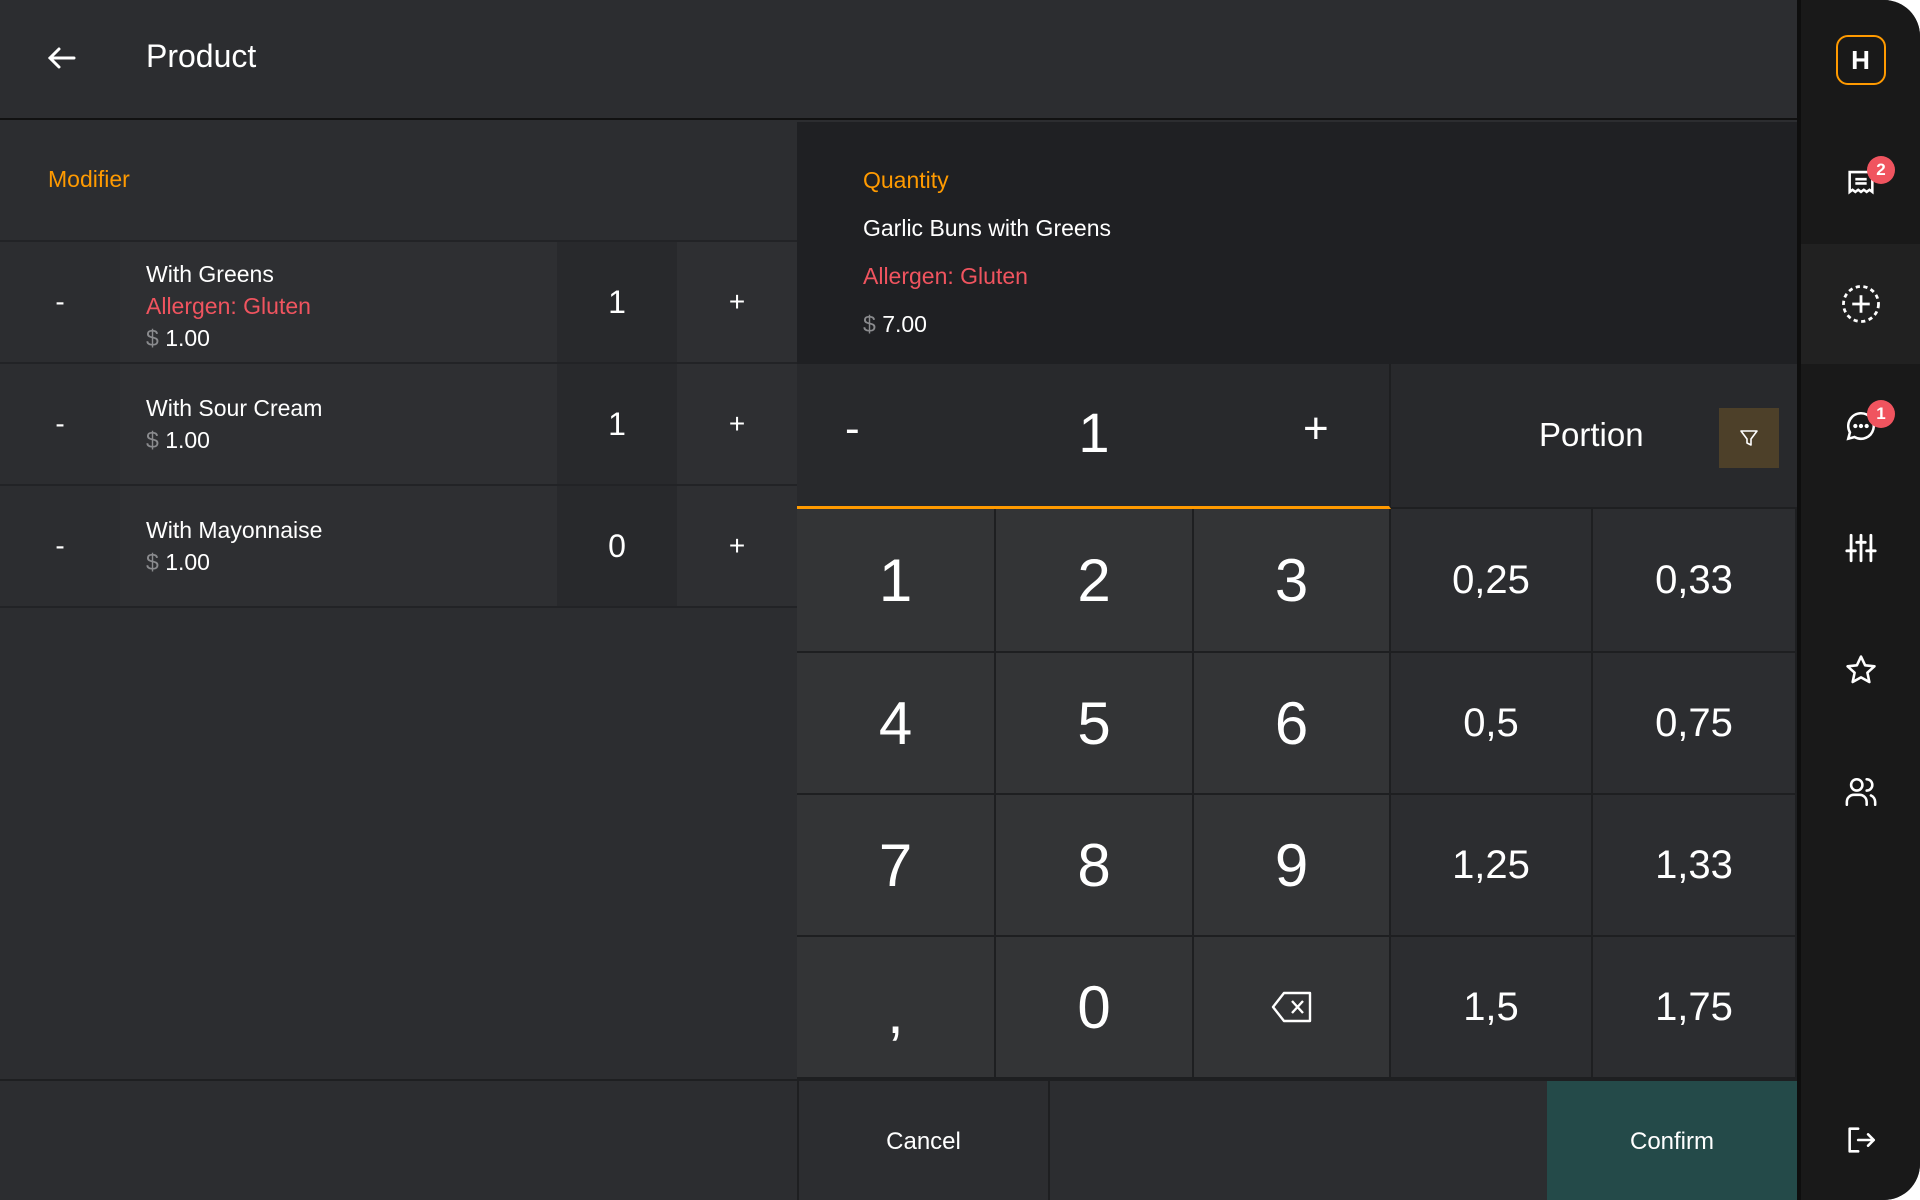  What do you see at coordinates (896, 1008) in the screenshot?
I see `key-comma: ,` at bounding box center [896, 1008].